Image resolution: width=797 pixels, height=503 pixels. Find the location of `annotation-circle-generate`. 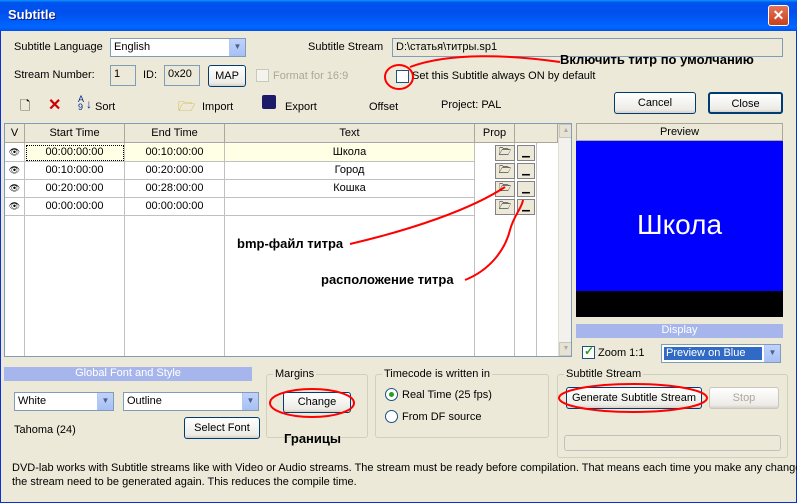

annotation-circle-generate is located at coordinates (633, 398).